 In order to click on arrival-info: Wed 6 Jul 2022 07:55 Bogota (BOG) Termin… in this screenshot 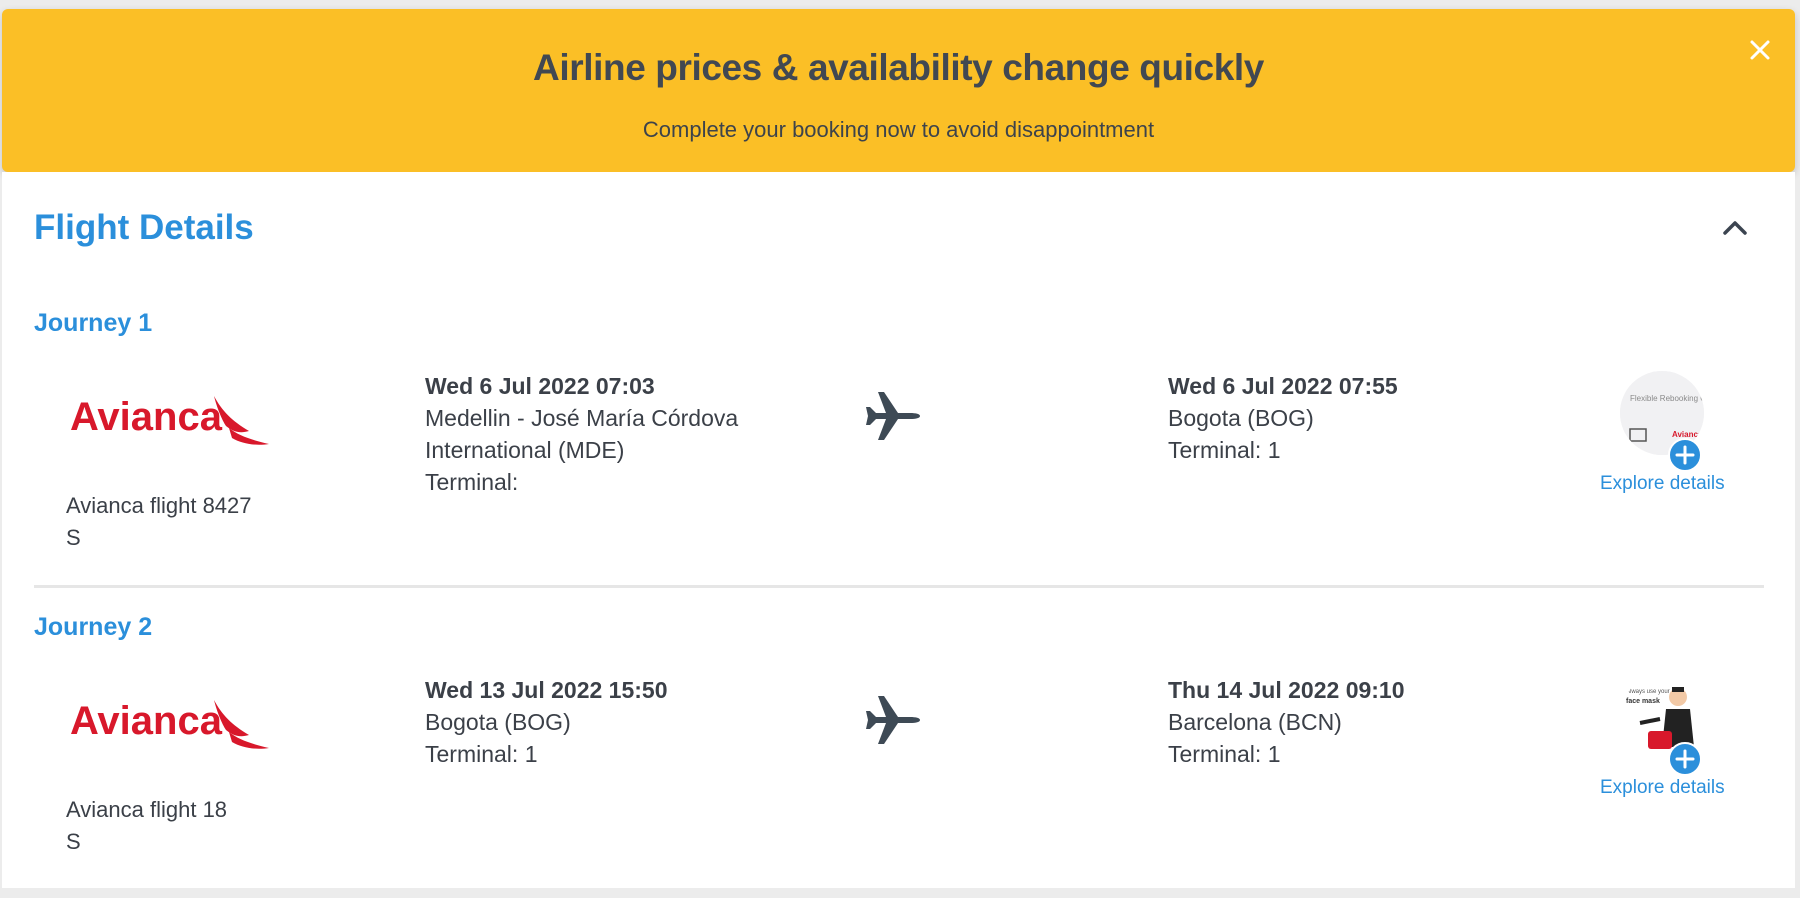, I will do `click(1348, 418)`.